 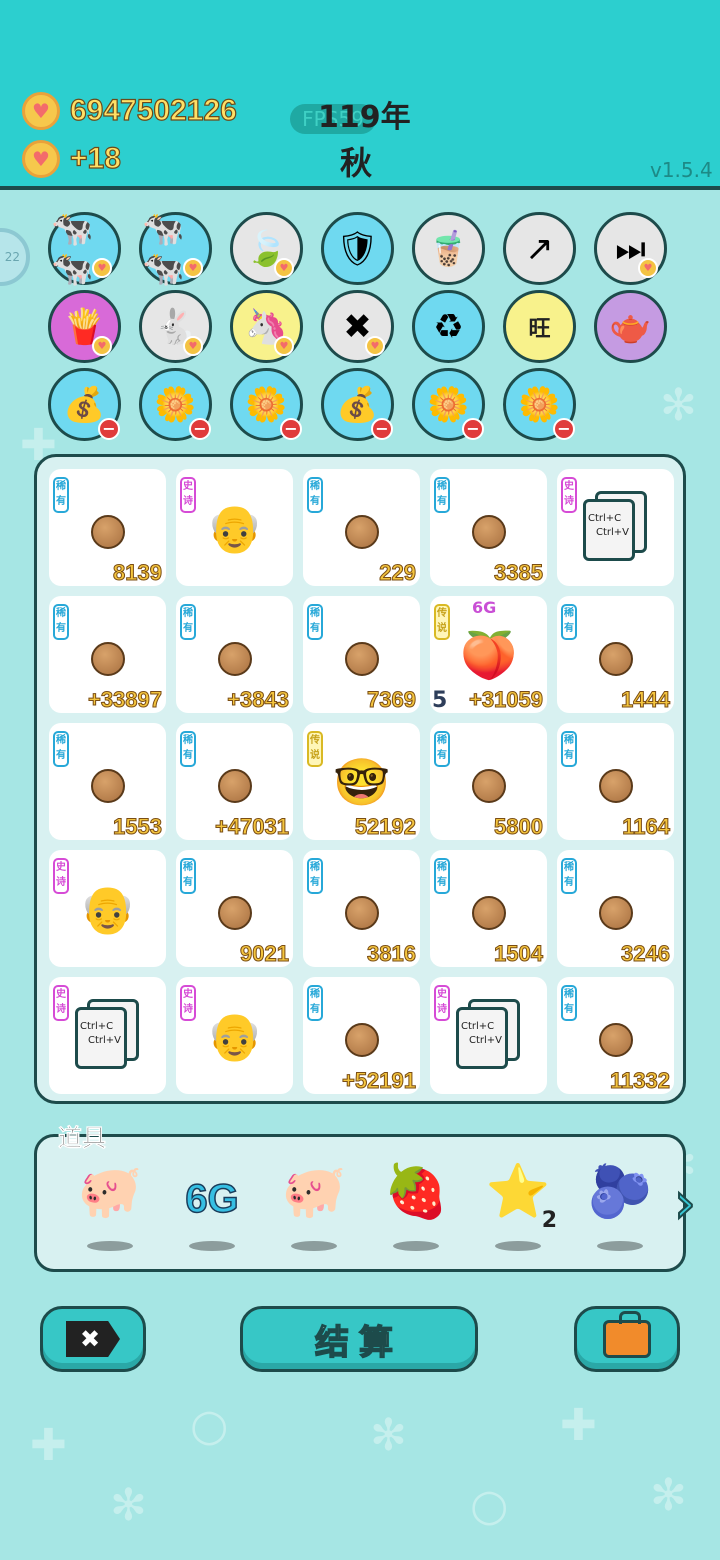 What do you see at coordinates (15, 257) in the screenshot?
I see `side-menu-button: 22` at bounding box center [15, 257].